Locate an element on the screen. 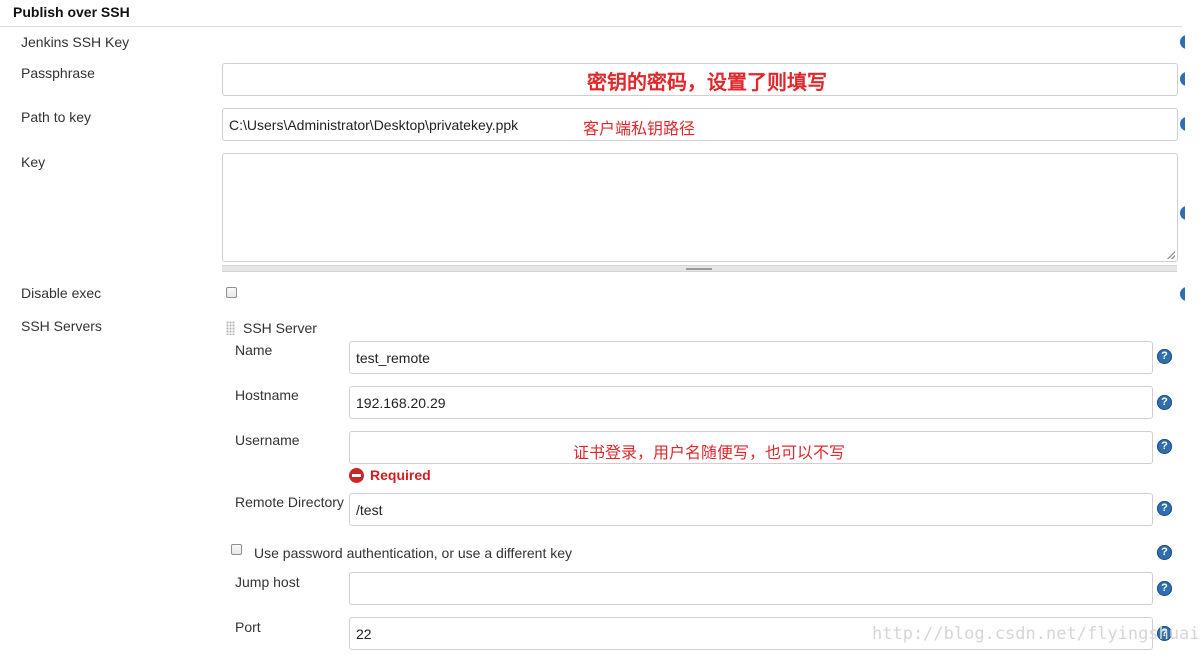  username-annotation: 证书登录，用户名随便写，也可以不写 is located at coordinates (709, 453).